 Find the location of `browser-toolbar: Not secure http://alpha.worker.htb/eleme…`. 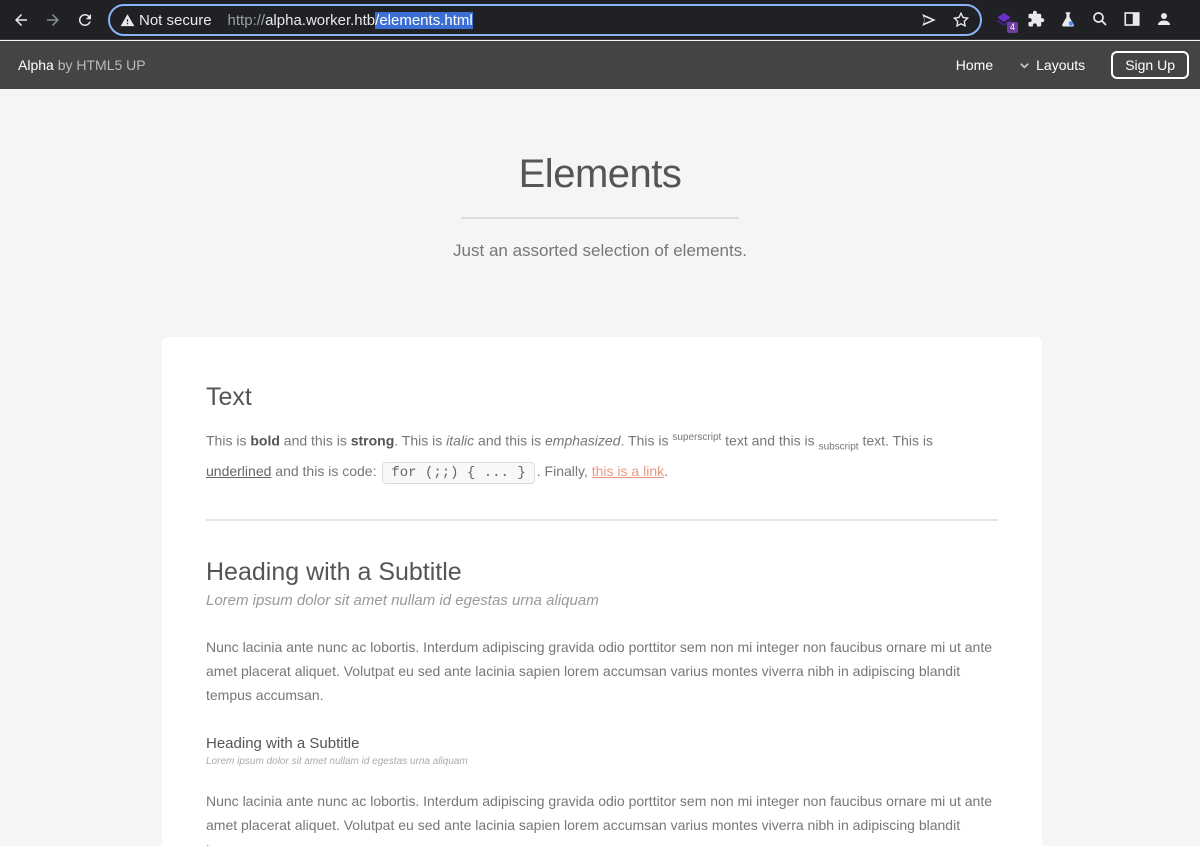

browser-toolbar: Not secure http://alpha.worker.htb/eleme… is located at coordinates (600, 20).